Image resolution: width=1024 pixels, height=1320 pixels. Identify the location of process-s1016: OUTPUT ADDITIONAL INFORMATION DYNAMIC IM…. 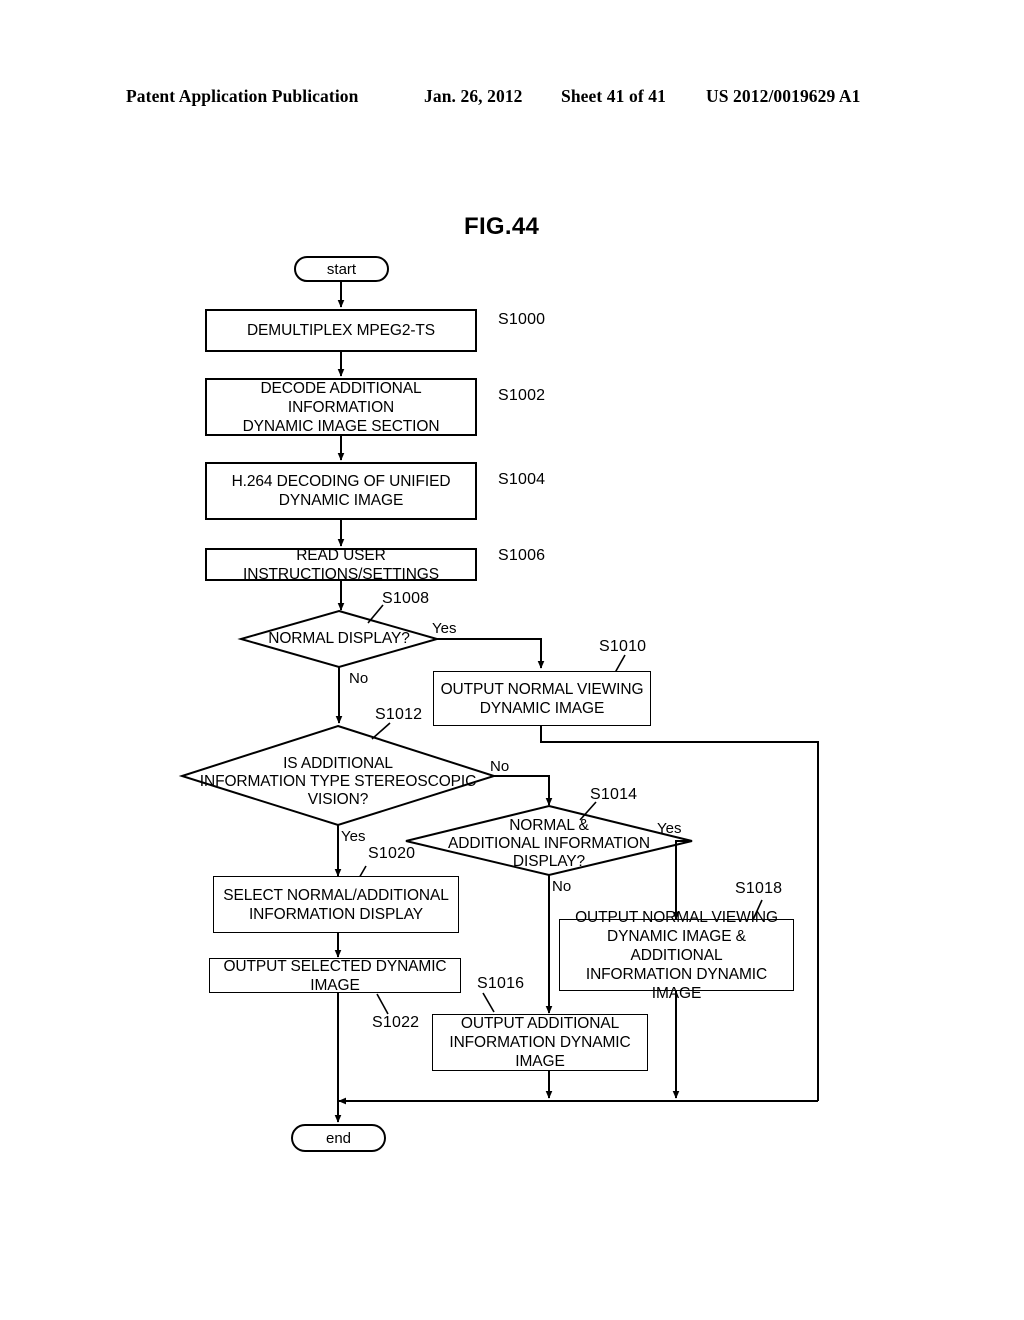
(540, 1042).